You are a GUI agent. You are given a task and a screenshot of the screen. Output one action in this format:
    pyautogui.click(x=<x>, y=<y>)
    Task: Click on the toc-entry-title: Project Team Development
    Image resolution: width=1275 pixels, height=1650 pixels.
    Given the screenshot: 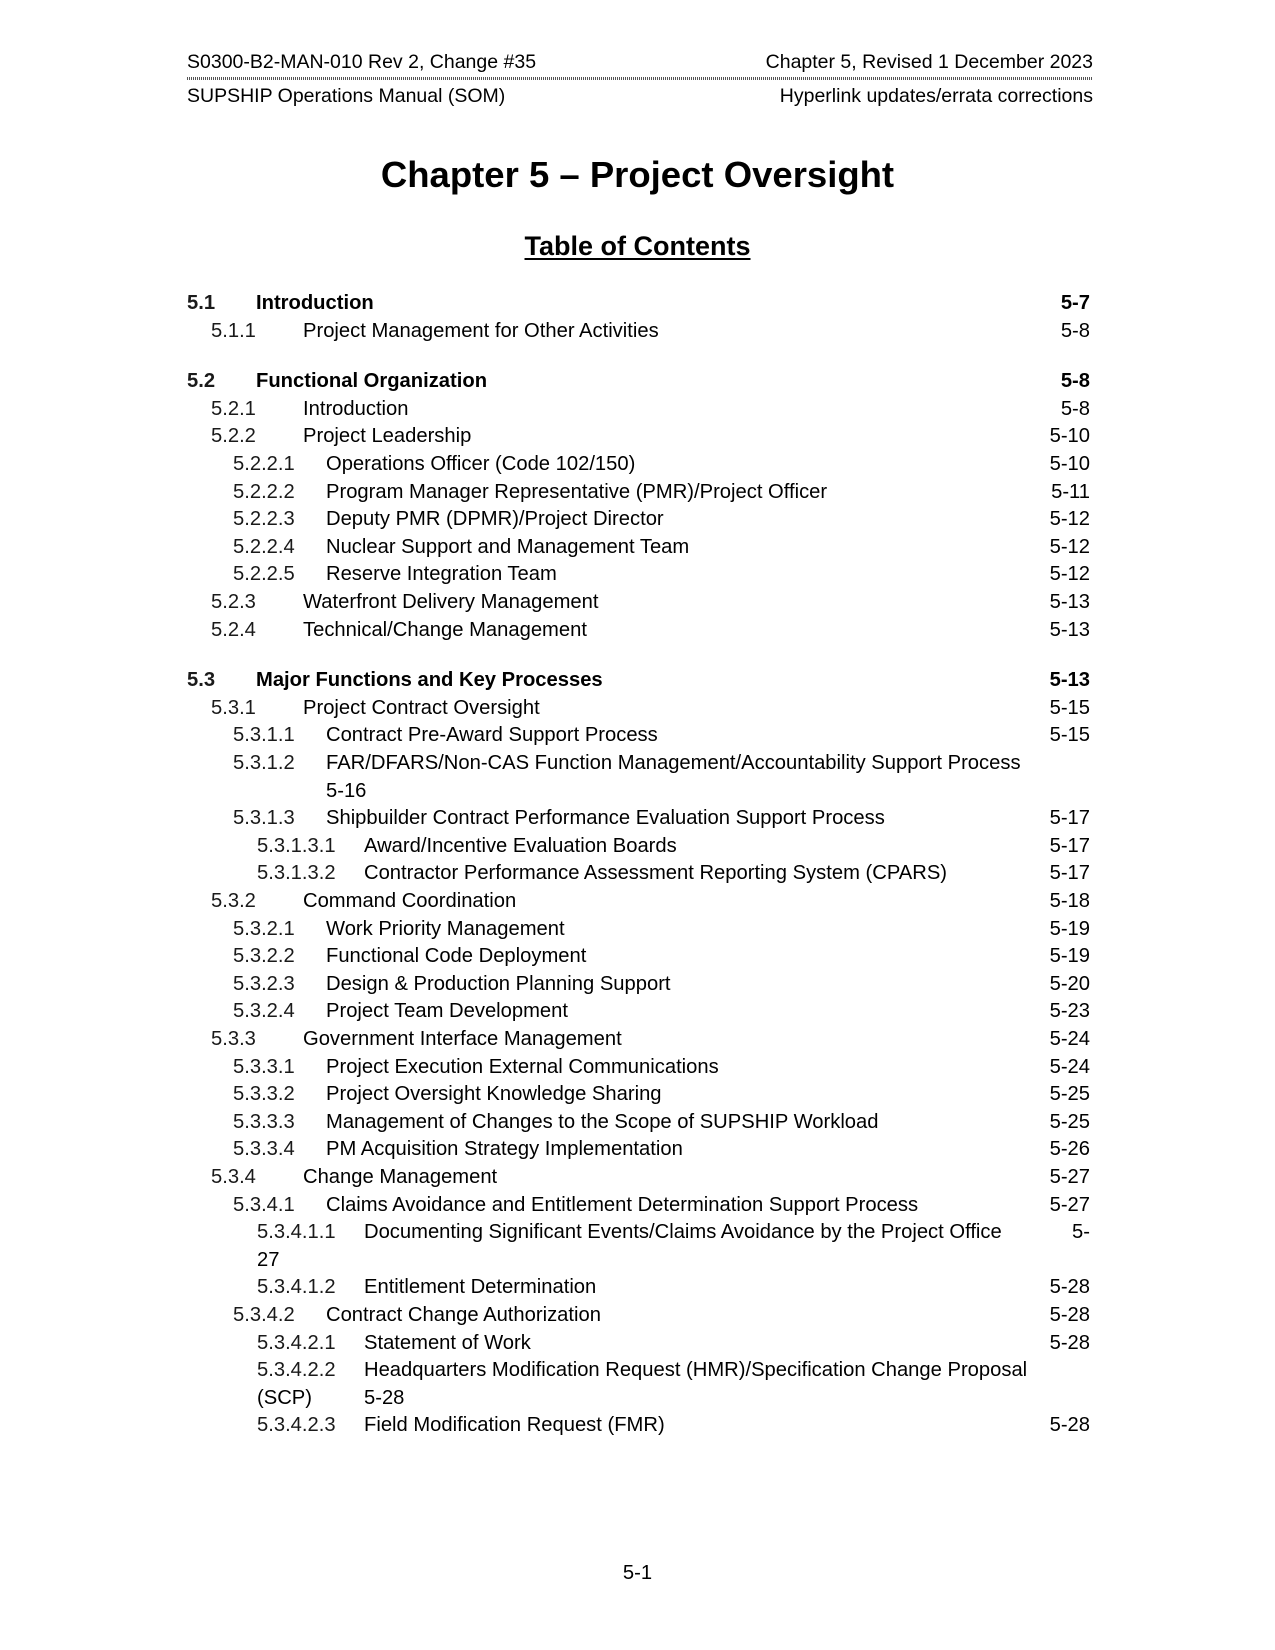 What is the action you would take?
    pyautogui.click(x=447, y=1011)
    